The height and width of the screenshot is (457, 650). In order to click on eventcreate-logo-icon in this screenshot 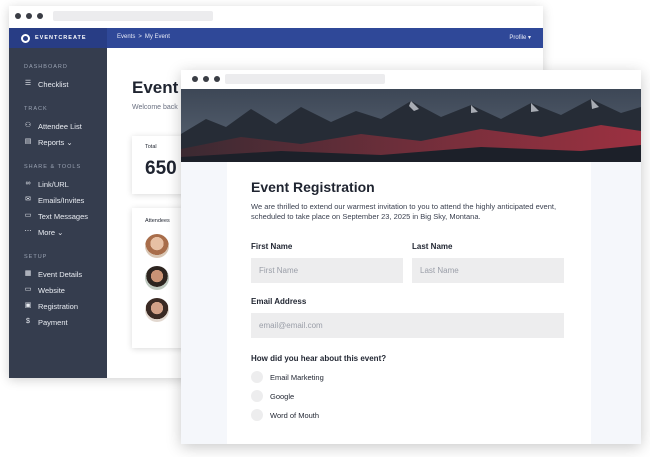, I will do `click(25, 38)`.